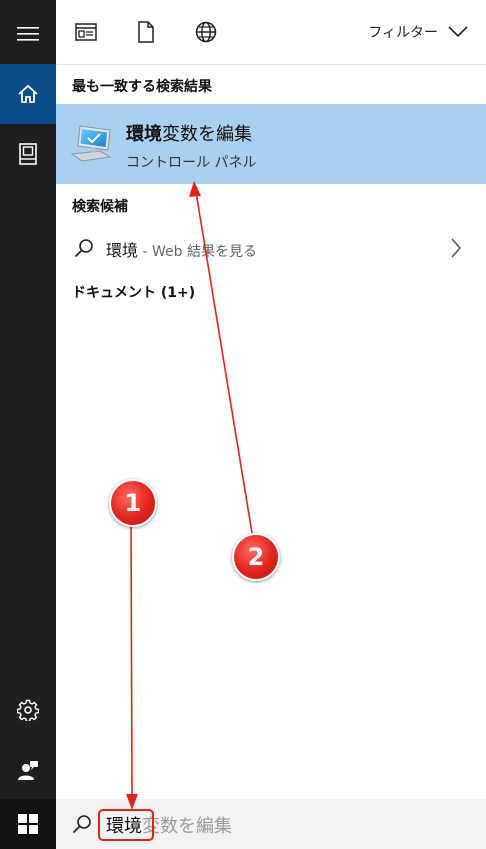 The image size is (486, 849). Describe the element at coordinates (133, 503) in the screenshot. I see `annotation-badge-1: 1` at that location.